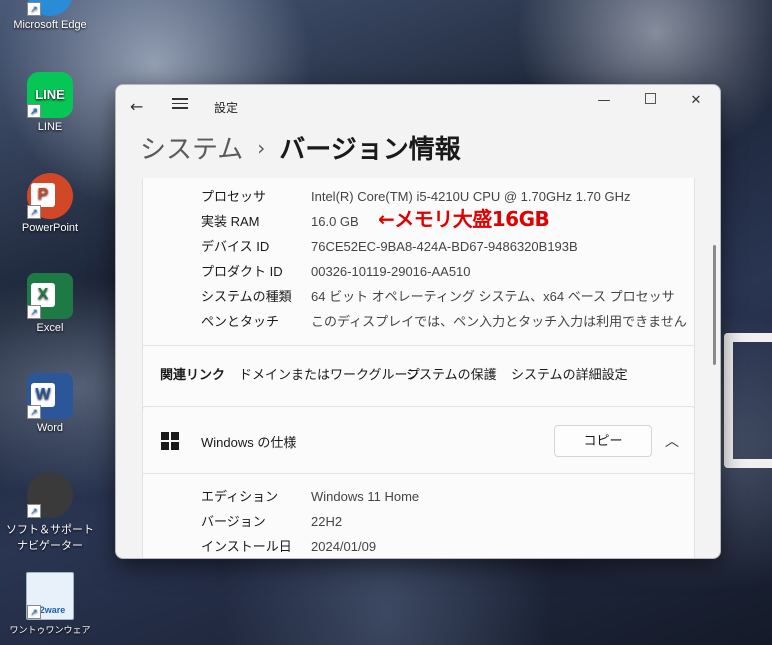 This screenshot has height=645, width=772. I want to click on desktop-icon-label: LINE, so click(50, 127).